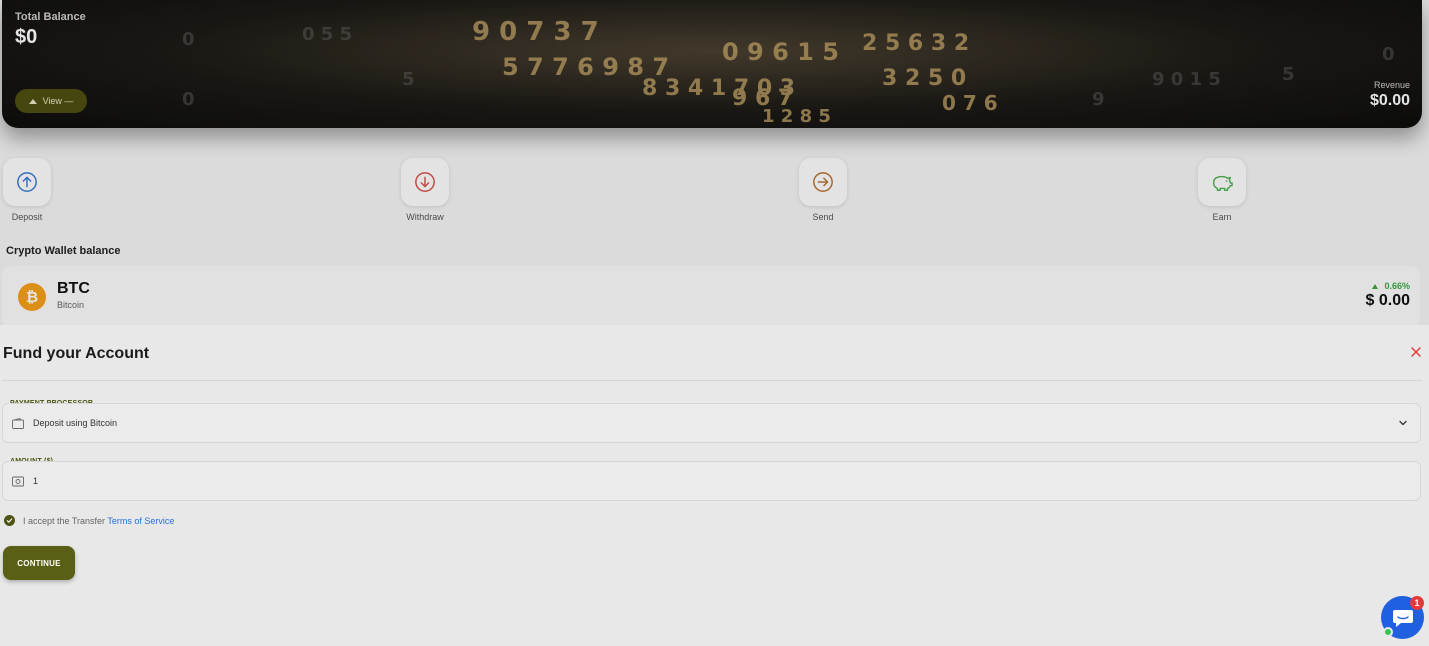 The height and width of the screenshot is (646, 1429). Describe the element at coordinates (63, 251) in the screenshot. I see `wallet-balance-heading: Crypto Wallet balance` at that location.